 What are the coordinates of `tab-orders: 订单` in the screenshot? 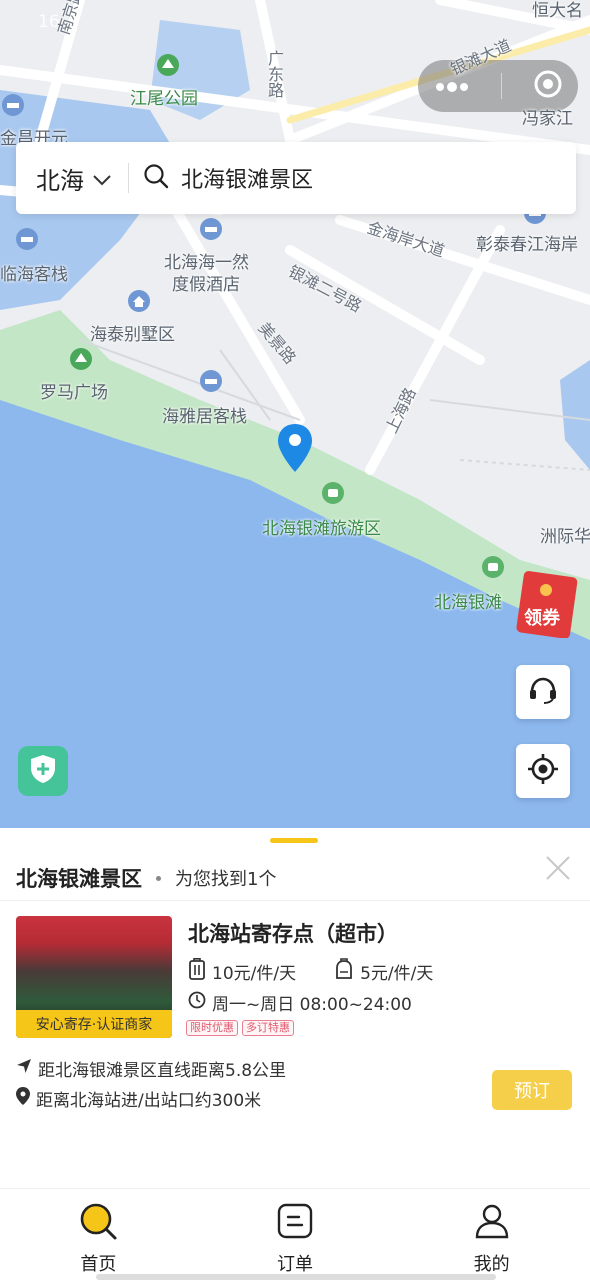 It's located at (295, 1234).